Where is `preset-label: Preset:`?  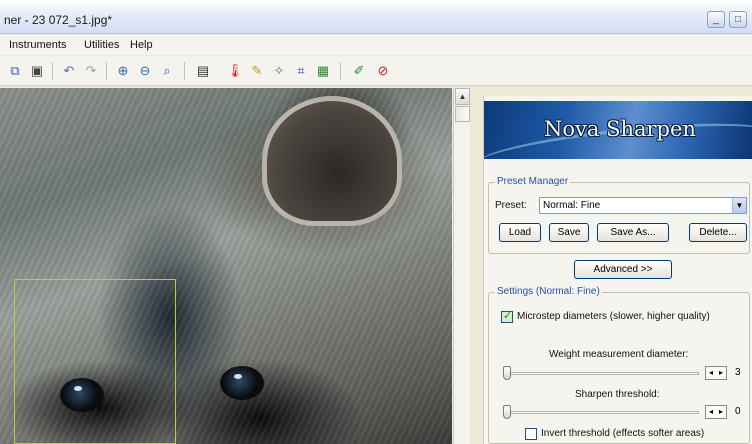 preset-label: Preset: is located at coordinates (511, 205).